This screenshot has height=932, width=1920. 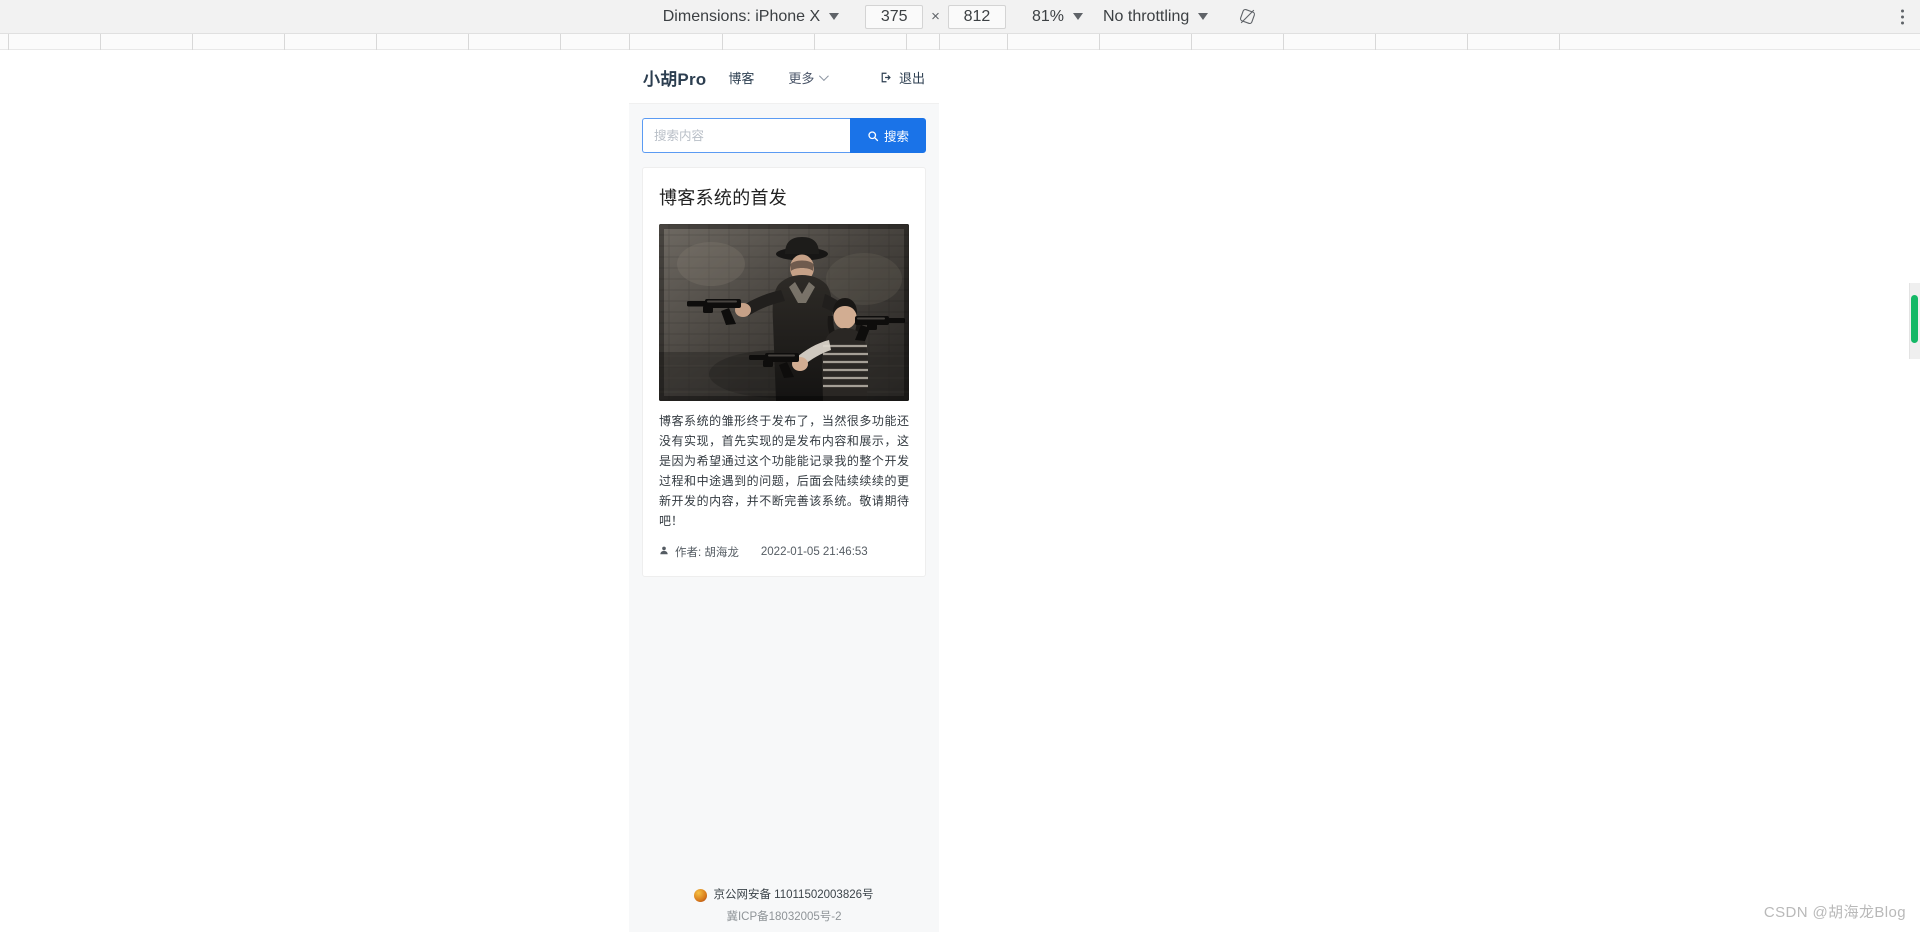 I want to click on rotate-icon, so click(x=1247, y=16).